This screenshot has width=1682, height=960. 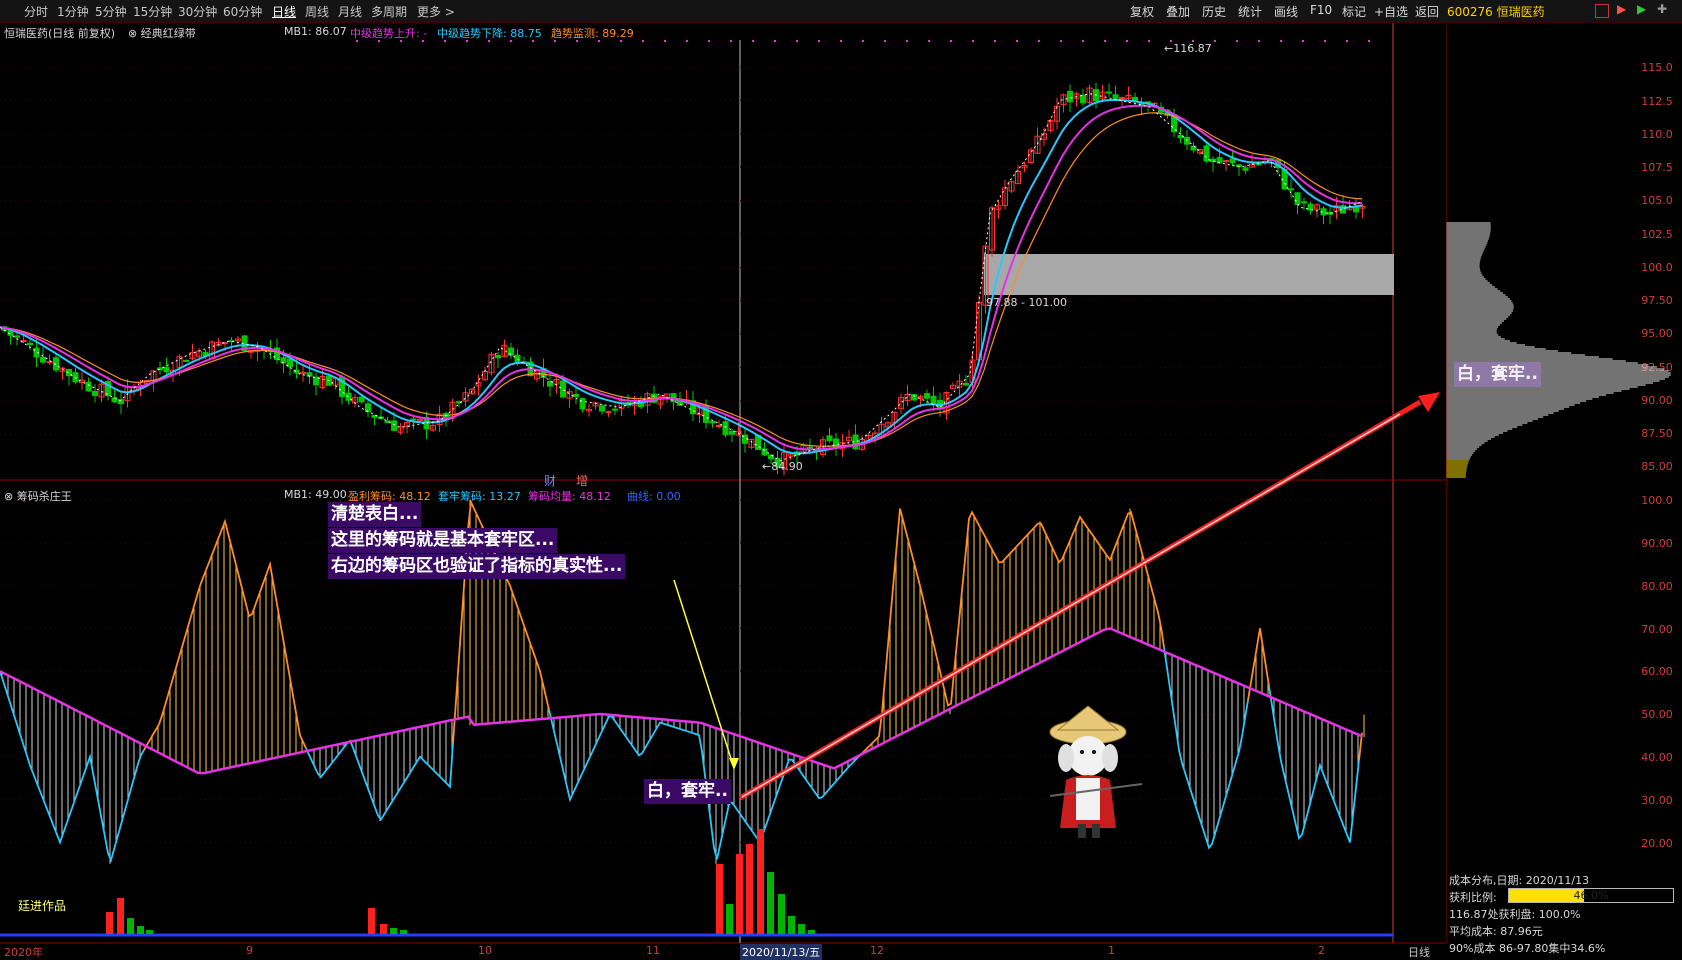 What do you see at coordinates (1563, 483) in the screenshot?
I see `chip-distribution-panel` at bounding box center [1563, 483].